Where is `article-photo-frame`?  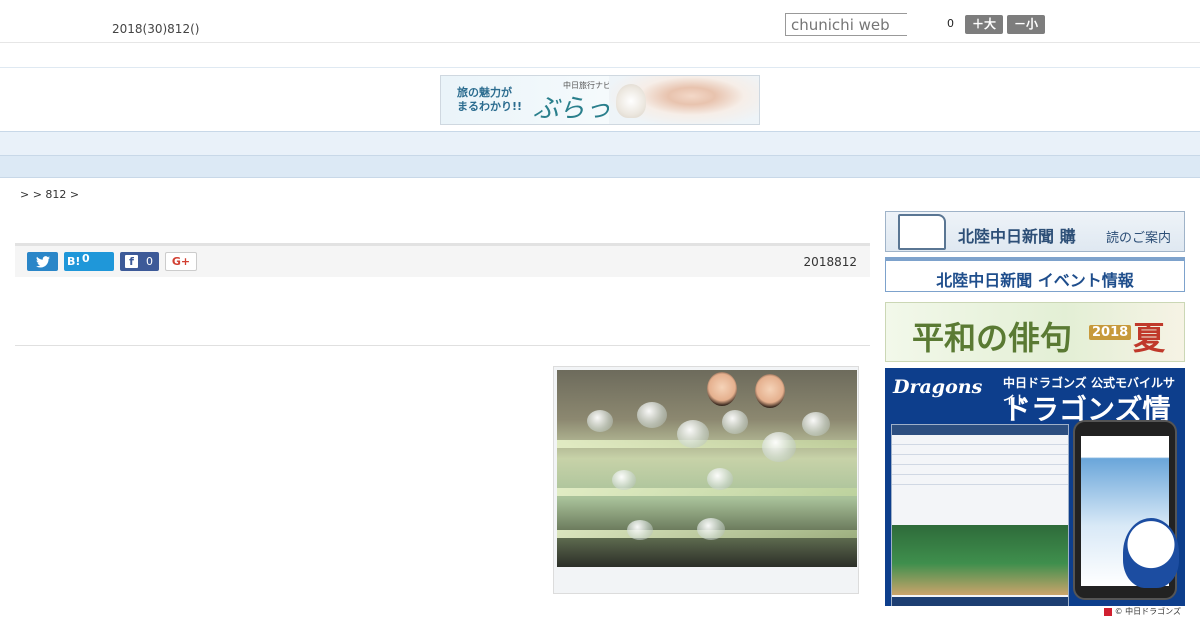 article-photo-frame is located at coordinates (706, 480).